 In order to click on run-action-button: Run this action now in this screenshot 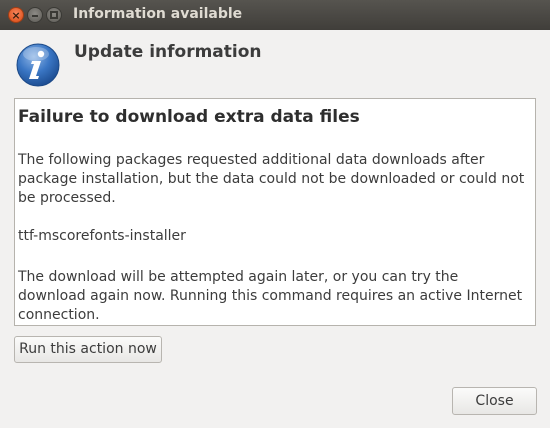, I will do `click(88, 349)`.